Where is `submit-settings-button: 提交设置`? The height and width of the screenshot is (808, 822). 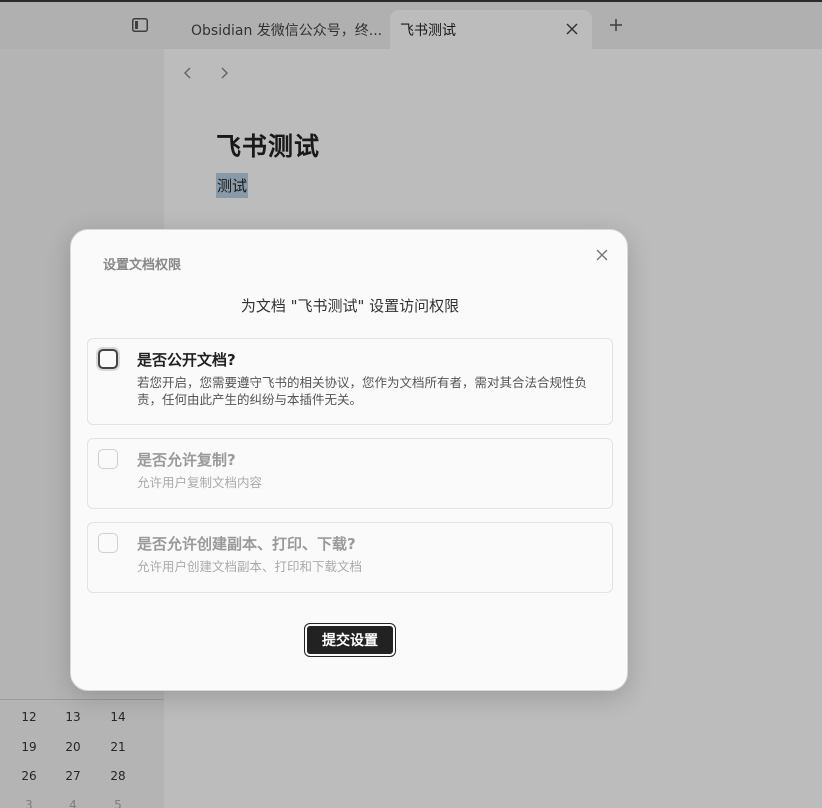
submit-settings-button: 提交设置 is located at coordinates (350, 640).